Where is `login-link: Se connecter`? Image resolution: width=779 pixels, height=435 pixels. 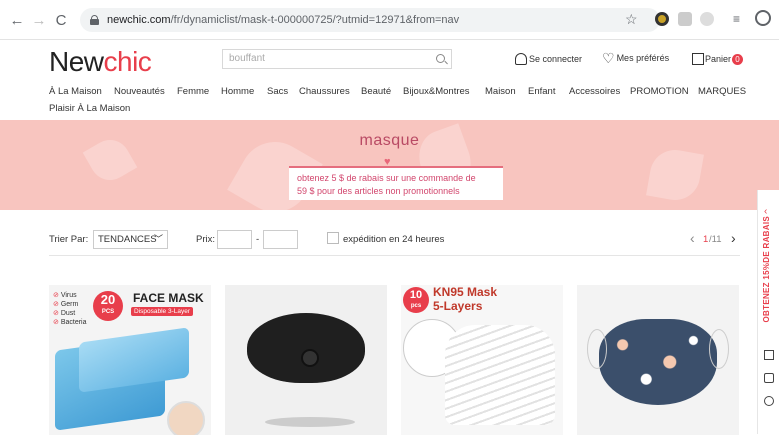 login-link: Se connecter is located at coordinates (548, 59).